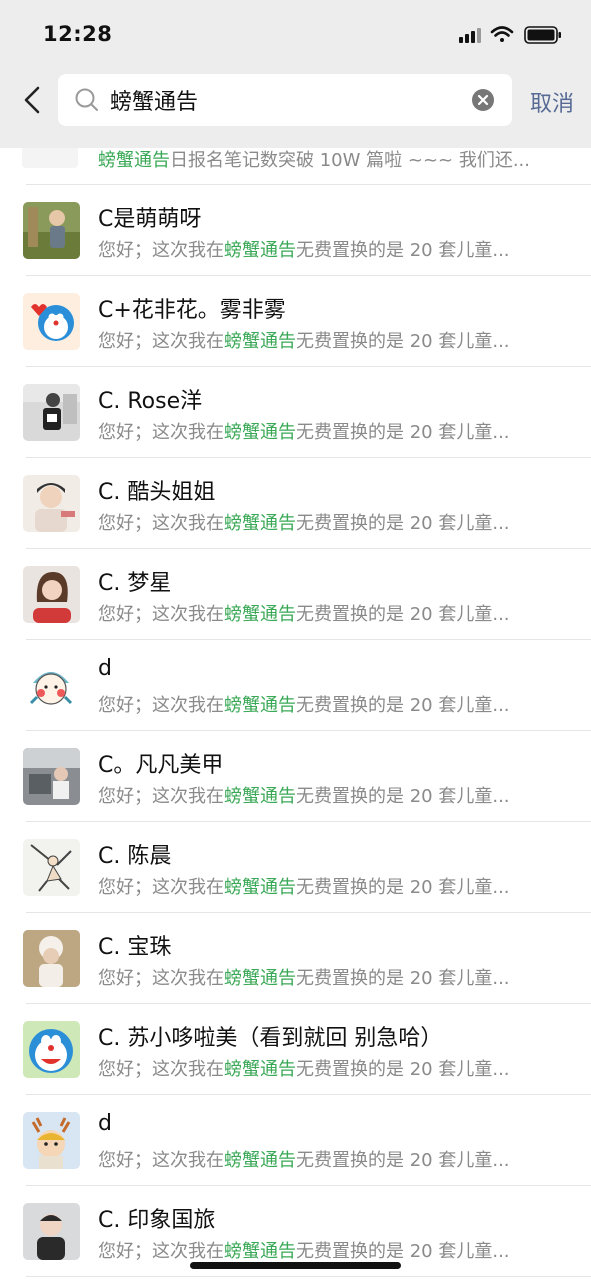 The width and height of the screenshot is (591, 1280). I want to click on search-box, so click(285, 100).